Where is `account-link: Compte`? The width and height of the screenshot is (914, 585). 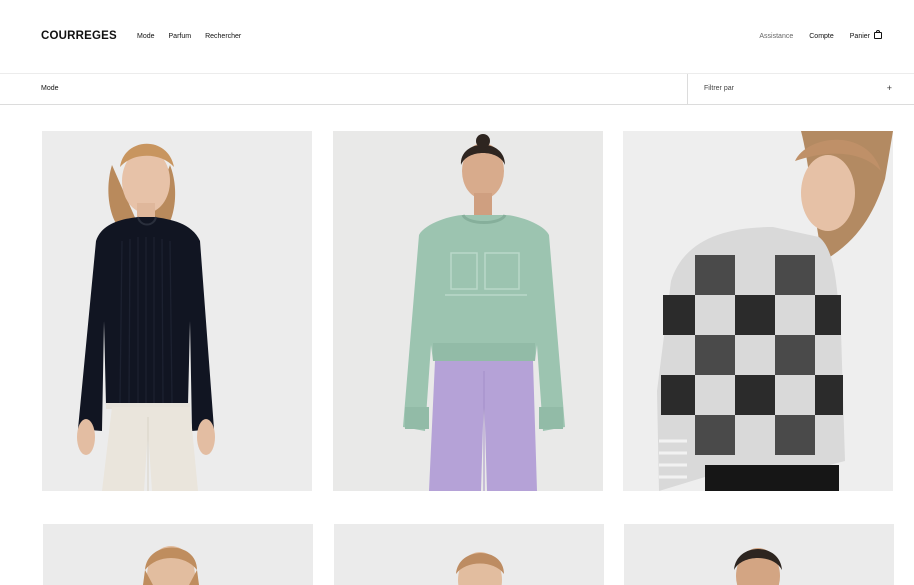
account-link: Compte is located at coordinates (821, 36).